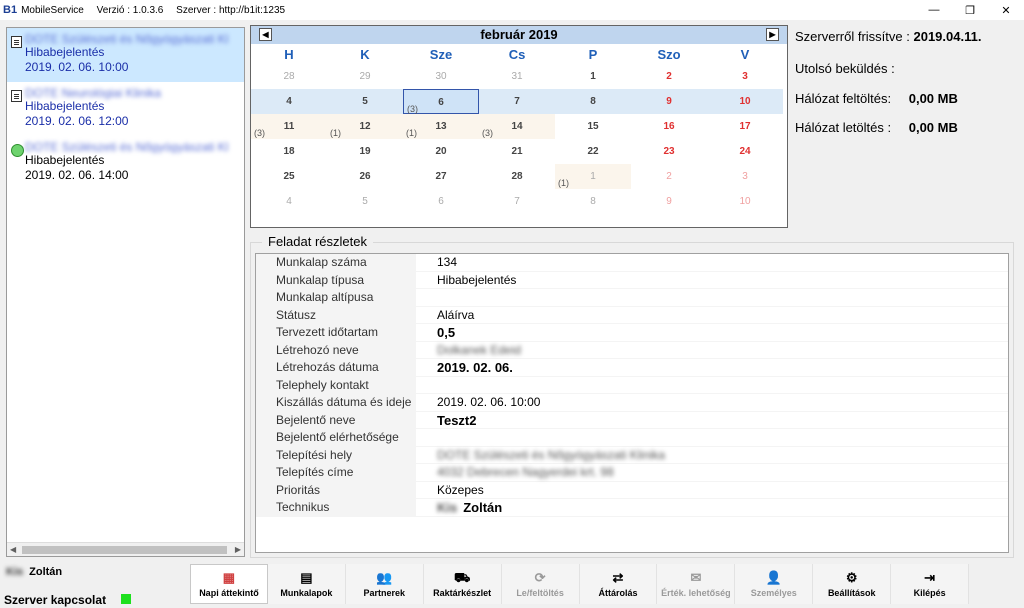 Image resolution: width=1024 pixels, height=608 pixels. I want to click on day-number: 19, so click(365, 151).